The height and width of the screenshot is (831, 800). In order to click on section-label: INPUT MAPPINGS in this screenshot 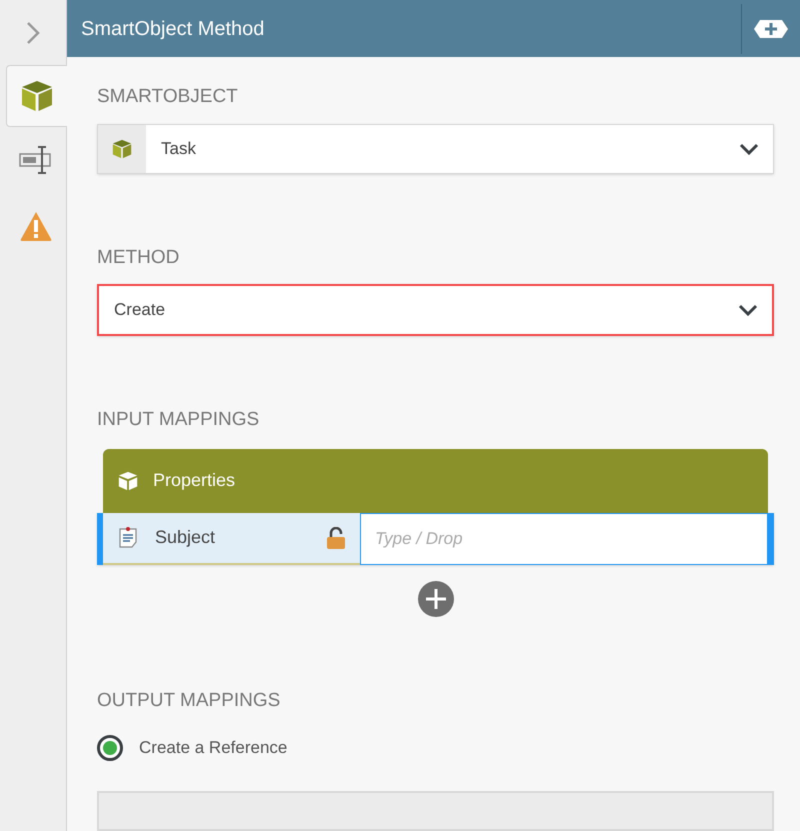, I will do `click(178, 420)`.